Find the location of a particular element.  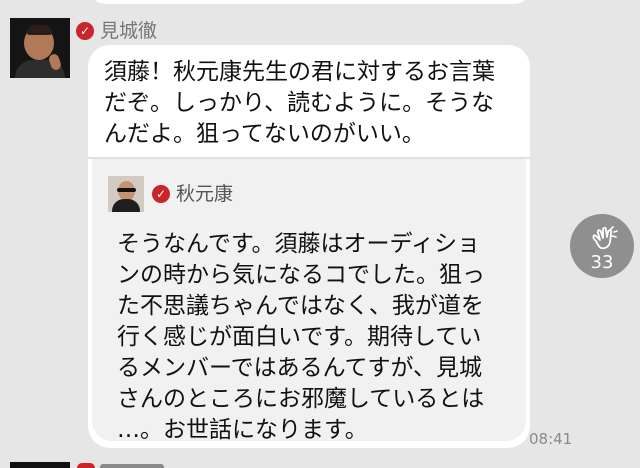

sender-header: ✓ 見城徹 is located at coordinates (116, 31).